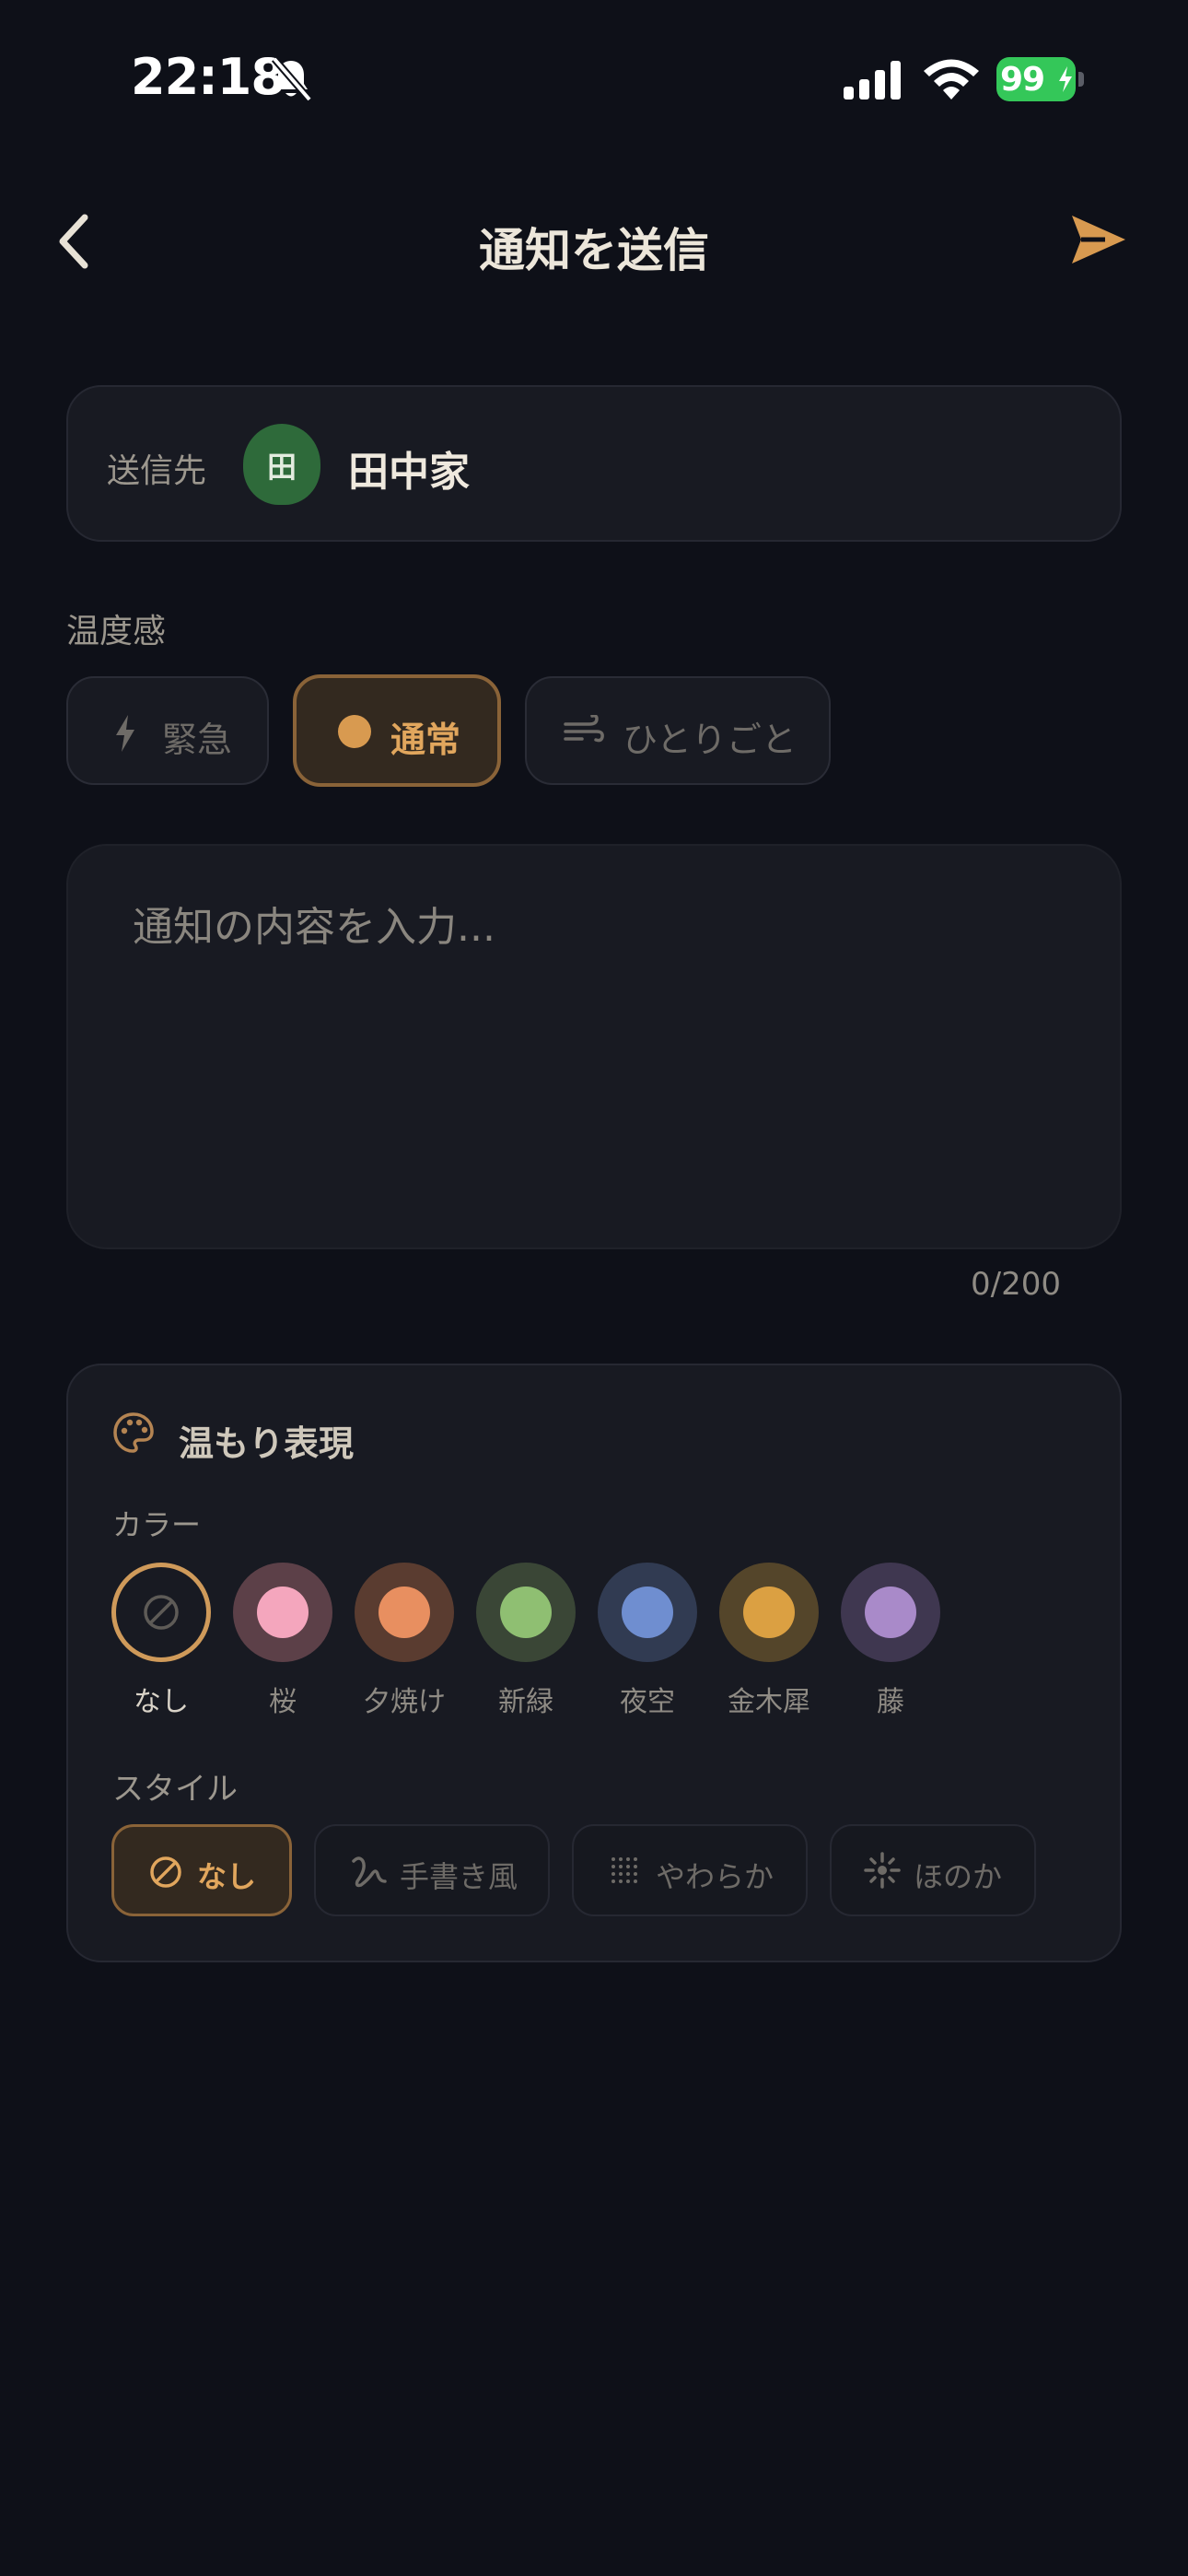  What do you see at coordinates (624, 1870) in the screenshot?
I see `dots-grid-icon` at bounding box center [624, 1870].